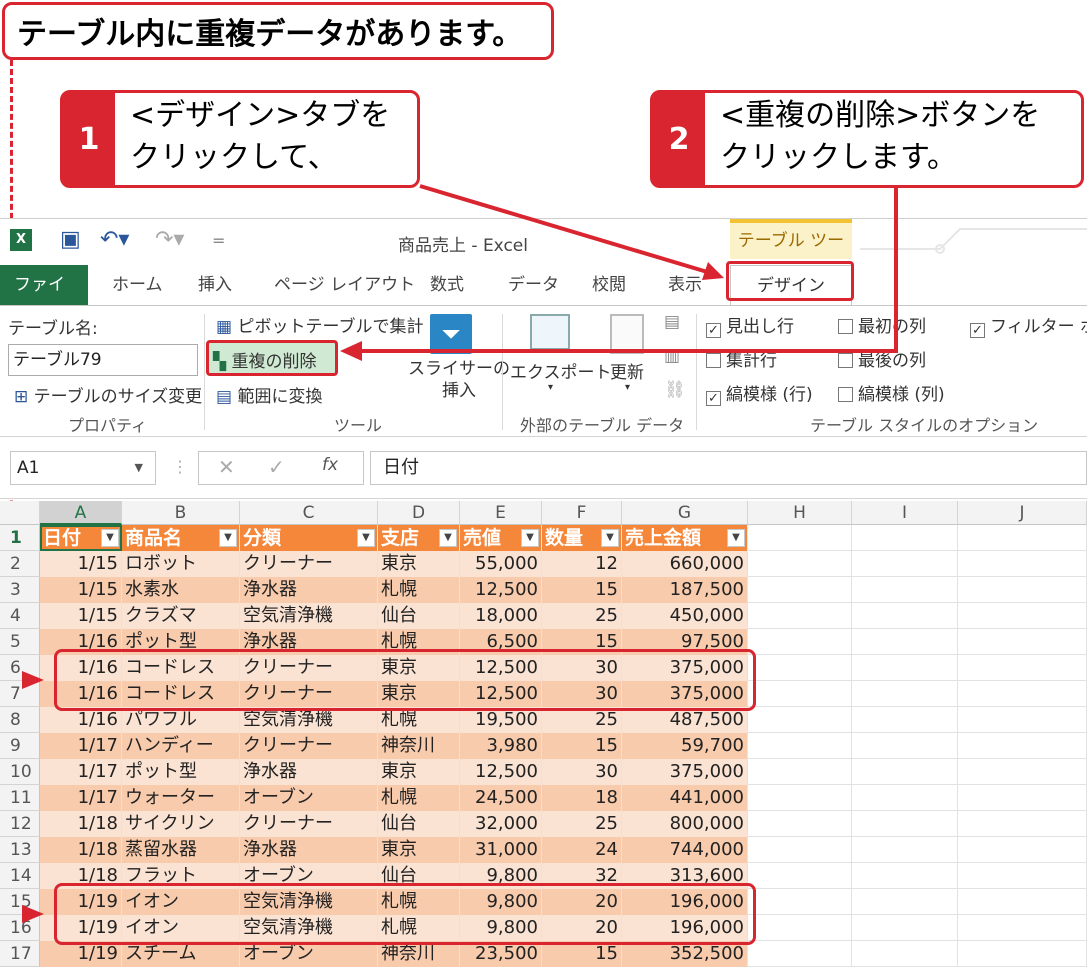 This screenshot has height=975, width=1087. What do you see at coordinates (501, 850) in the screenshot?
I see `table-cell: 31,000` at bounding box center [501, 850].